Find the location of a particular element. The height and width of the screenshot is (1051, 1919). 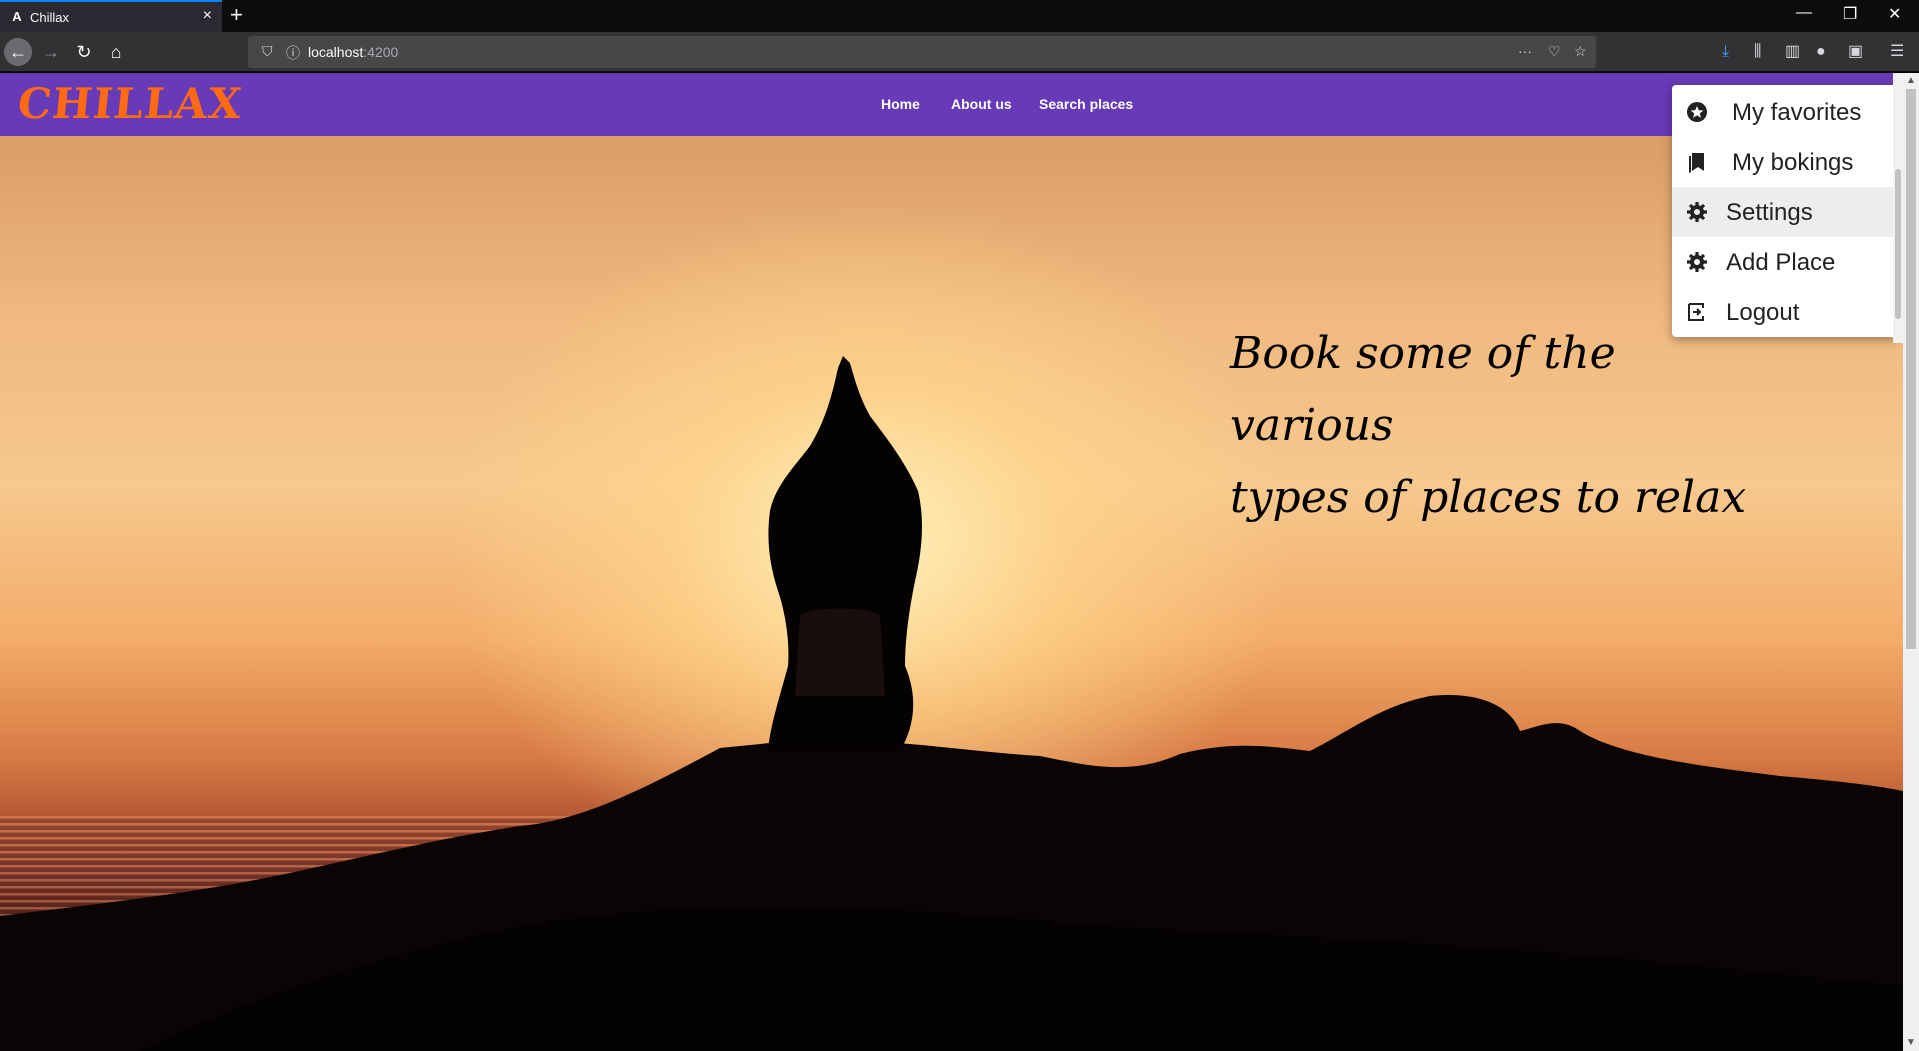

menu-item-settings: Settings is located at coordinates (1785, 212).